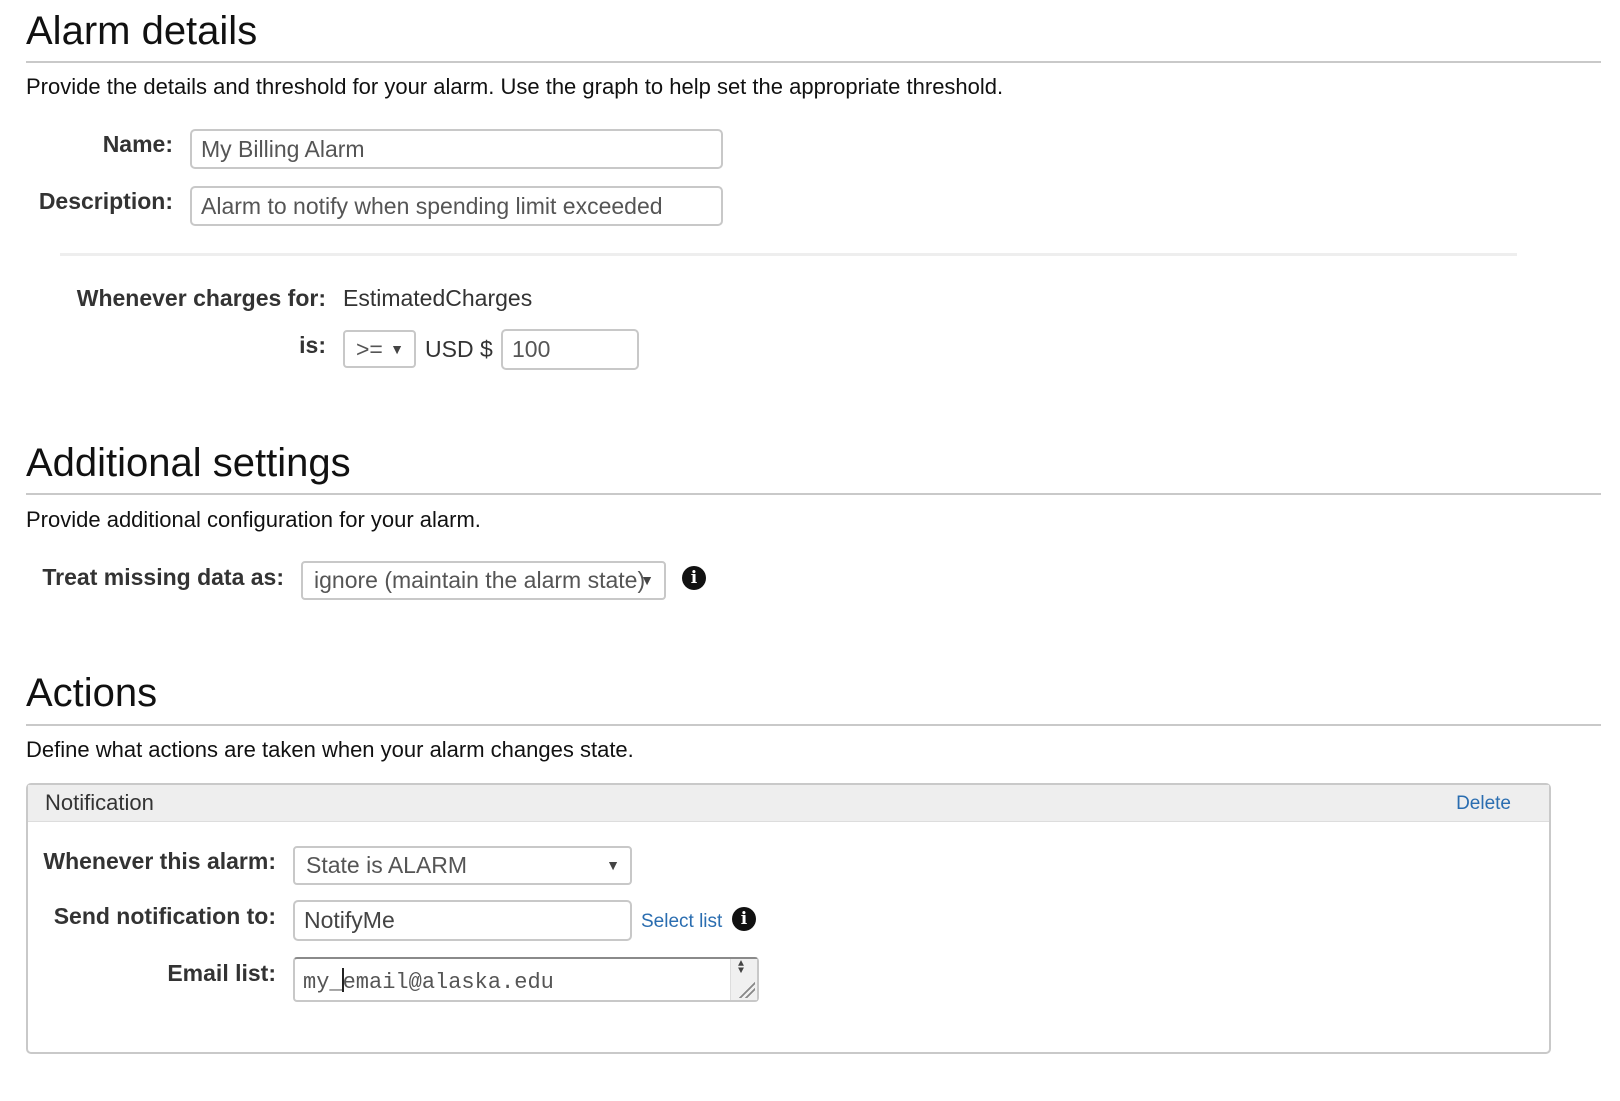 Image resolution: width=1620 pixels, height=1101 pixels. What do you see at coordinates (92, 693) in the screenshot?
I see `actions-title: Actions` at bounding box center [92, 693].